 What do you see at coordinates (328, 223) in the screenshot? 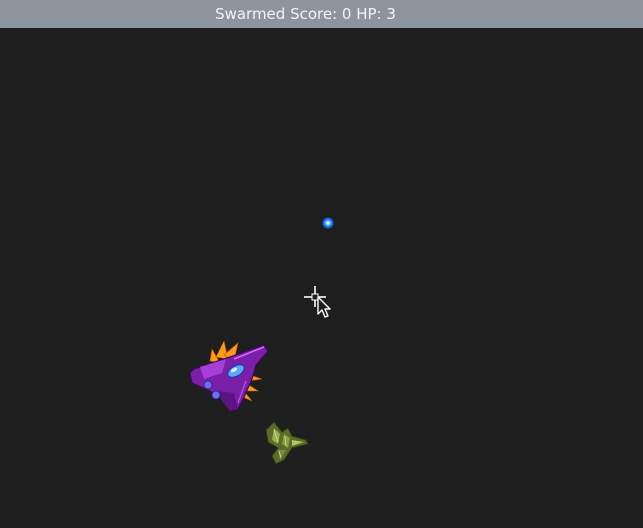
I see `bullet-sprite` at bounding box center [328, 223].